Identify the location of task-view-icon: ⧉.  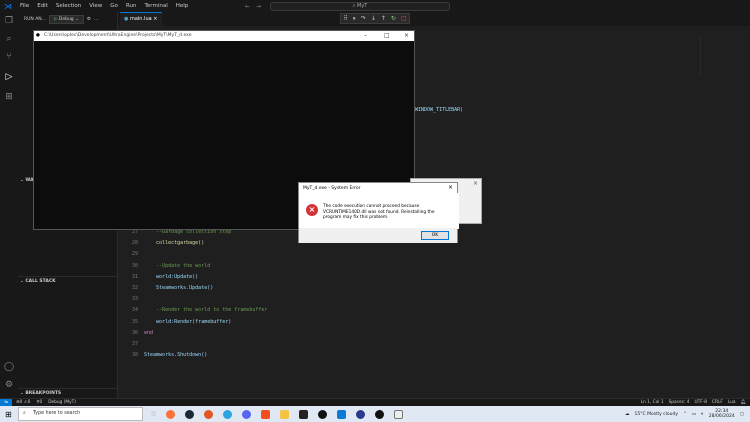
(153, 414).